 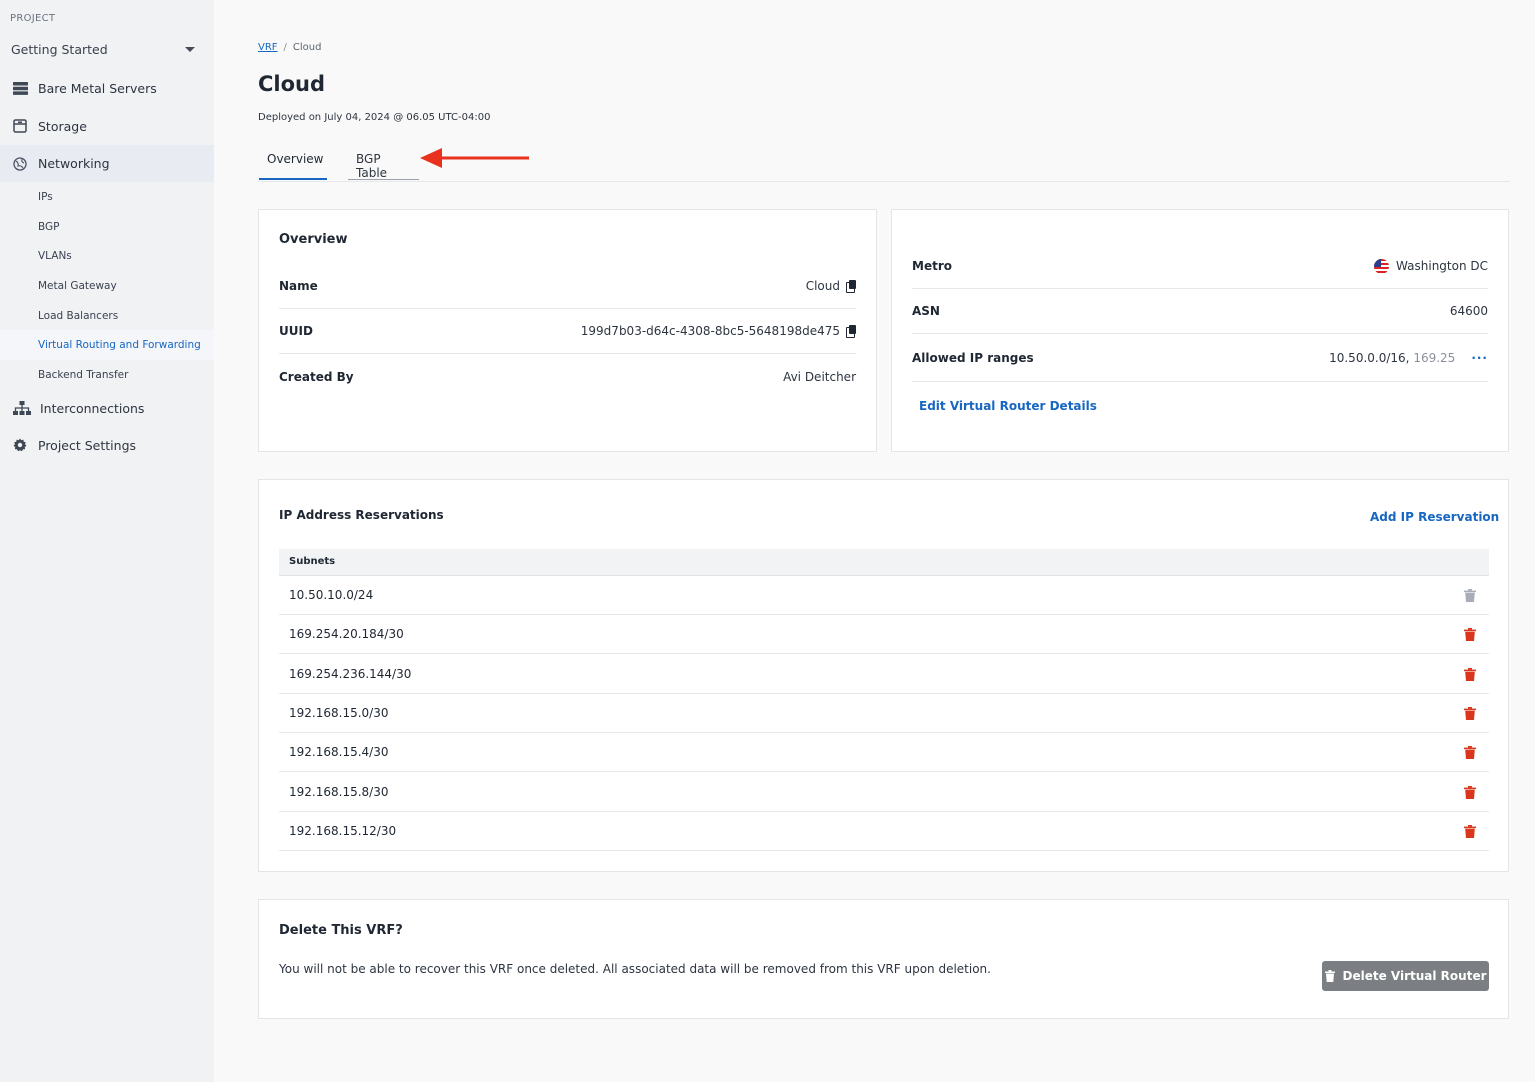 I want to click on sidebar-subitem-bgp: BGP, so click(x=49, y=227).